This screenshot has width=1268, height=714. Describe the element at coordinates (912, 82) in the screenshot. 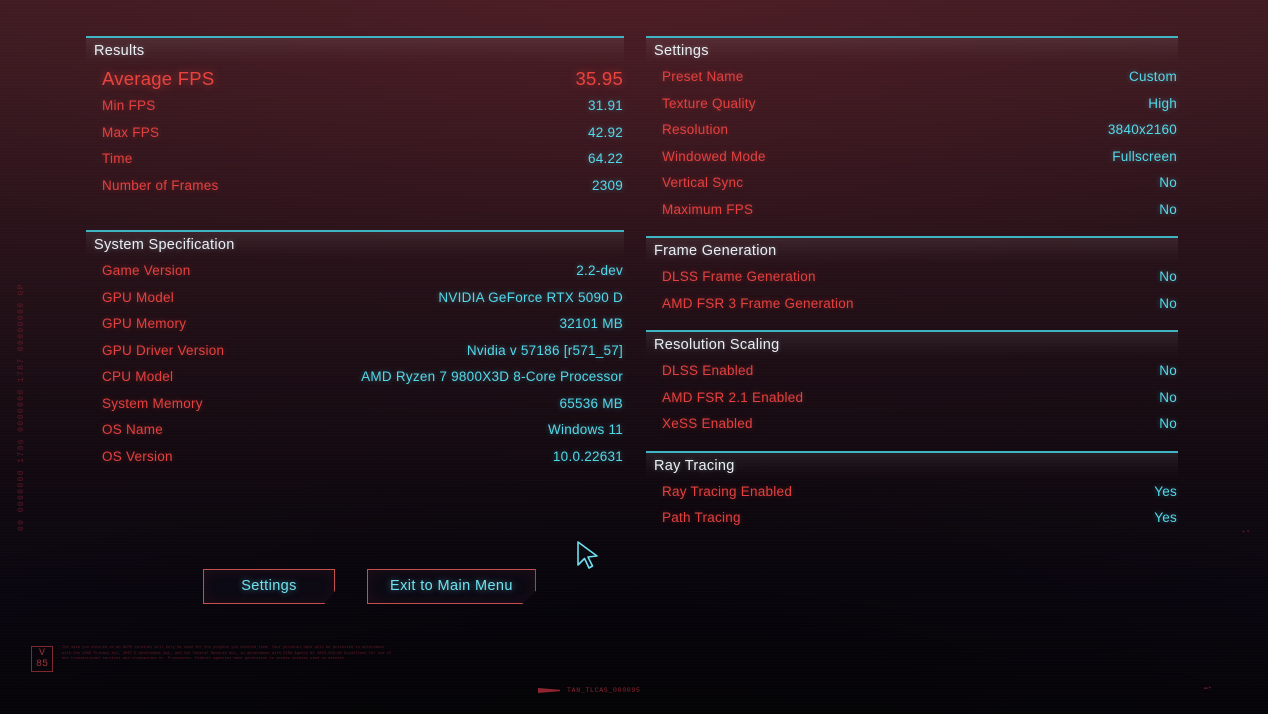

I see `setting-row-preset-name: Preset Name Custom` at that location.